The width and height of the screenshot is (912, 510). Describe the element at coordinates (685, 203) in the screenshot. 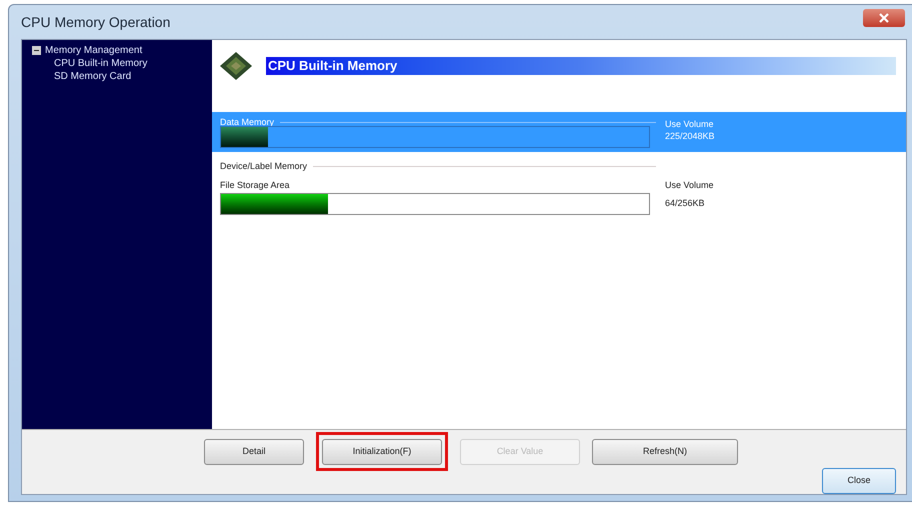

I see `use-volume-reading: 64/256KB` at that location.